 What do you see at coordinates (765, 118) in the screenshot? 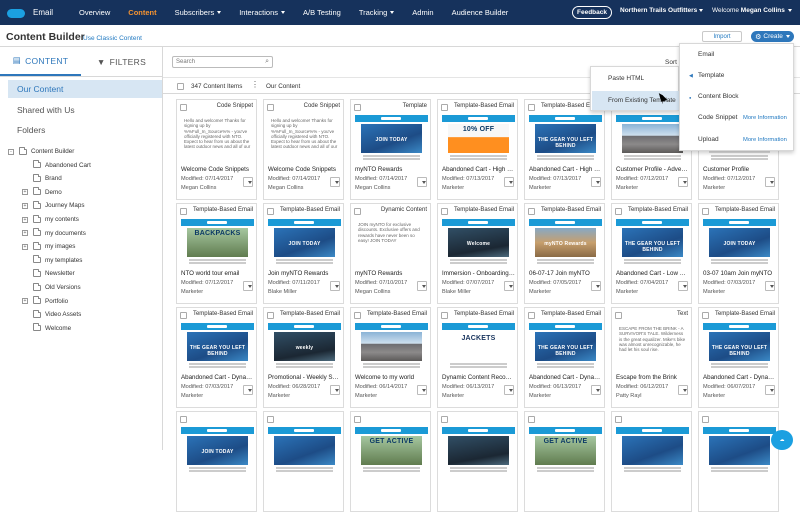
I see `more-information-link: More Information` at bounding box center [765, 118].